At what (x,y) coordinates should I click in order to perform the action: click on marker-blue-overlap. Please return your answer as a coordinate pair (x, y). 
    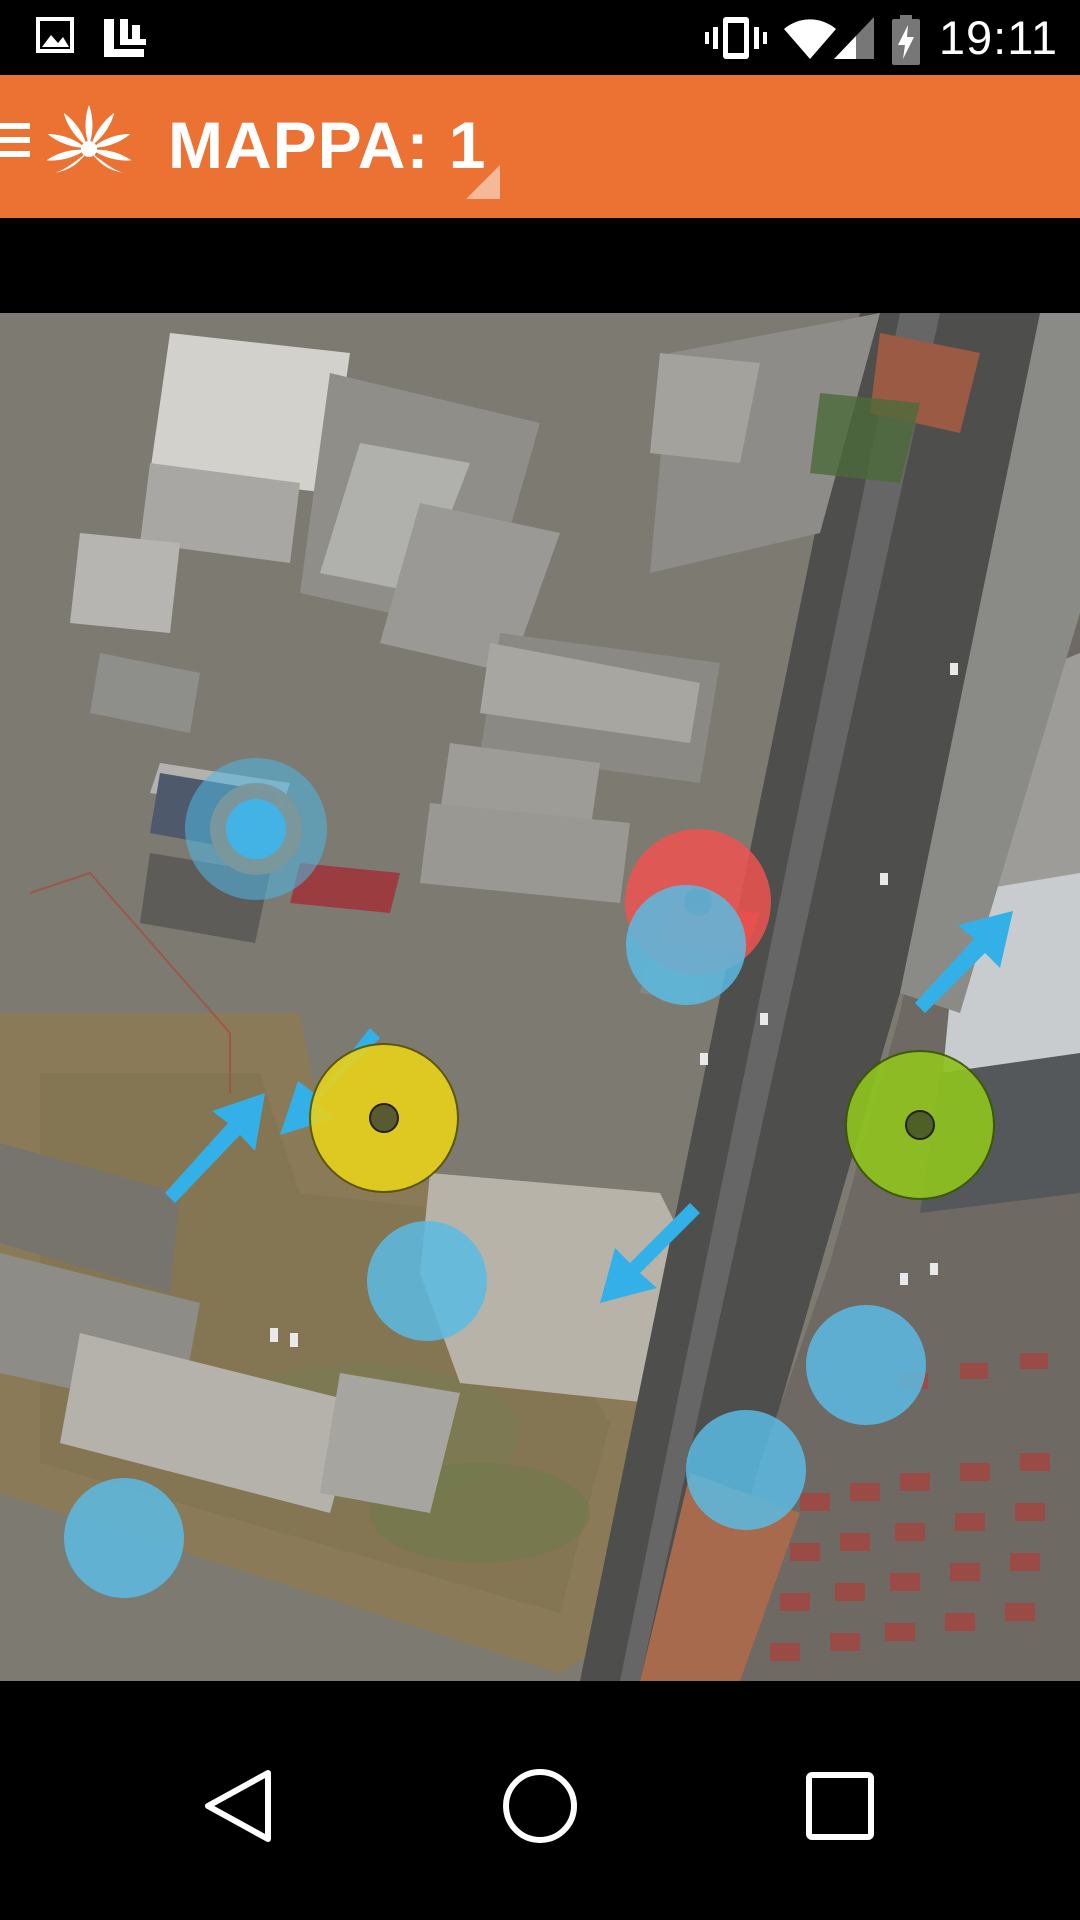
    Looking at the image, I should click on (686, 945).